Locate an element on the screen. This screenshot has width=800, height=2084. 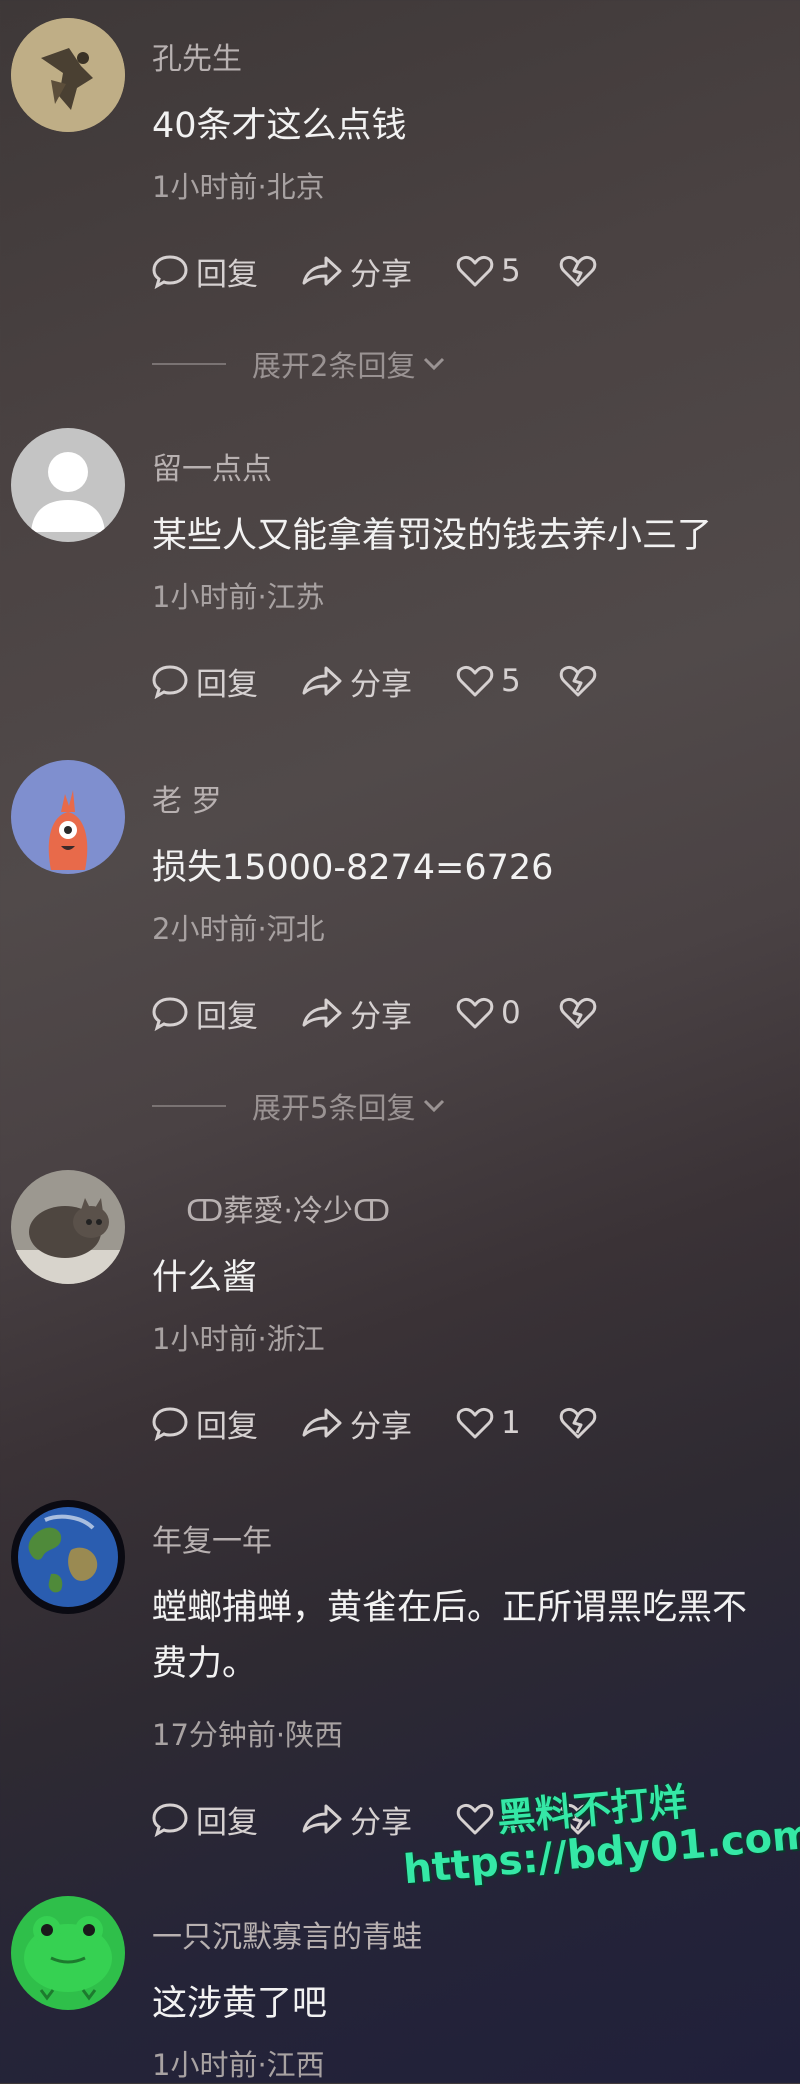
expand-replies-label: 展开2条回复 is located at coordinates (334, 366).